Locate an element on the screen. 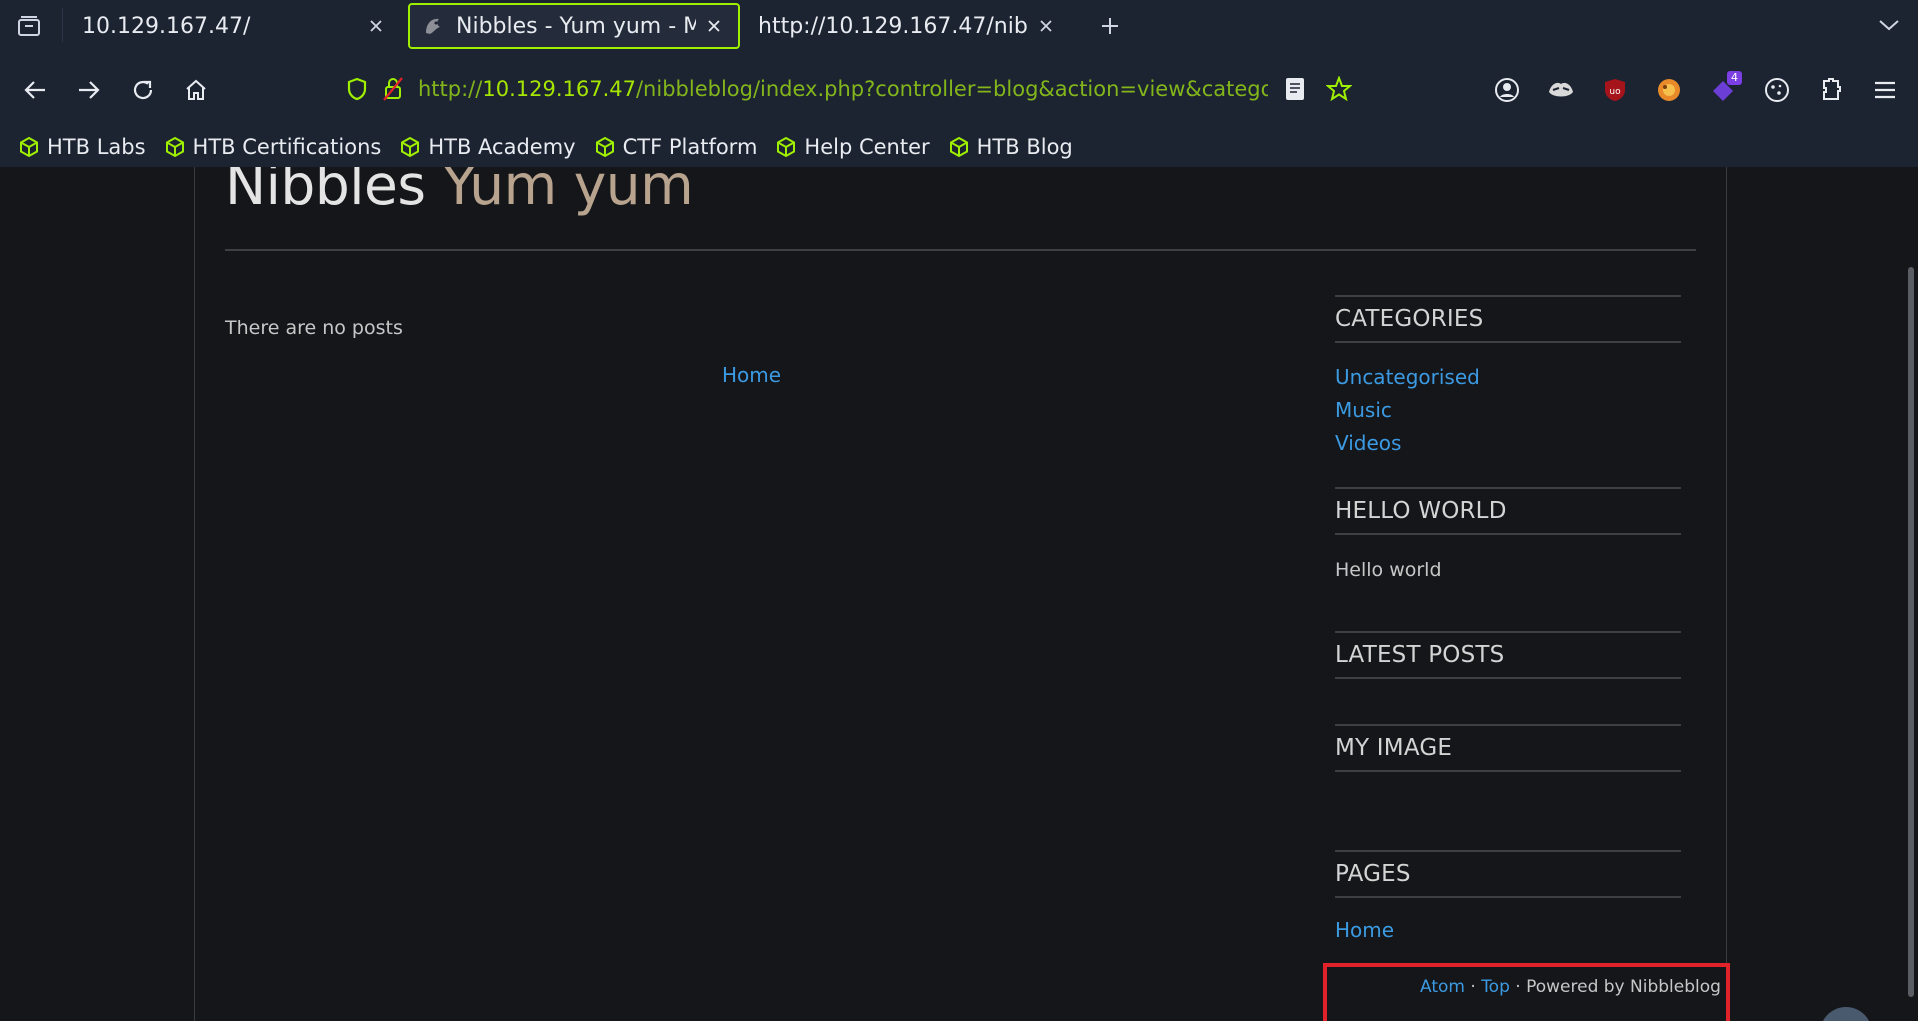 This screenshot has width=1918, height=1031. foxyproxy-extension-icon is located at coordinates (1561, 90).